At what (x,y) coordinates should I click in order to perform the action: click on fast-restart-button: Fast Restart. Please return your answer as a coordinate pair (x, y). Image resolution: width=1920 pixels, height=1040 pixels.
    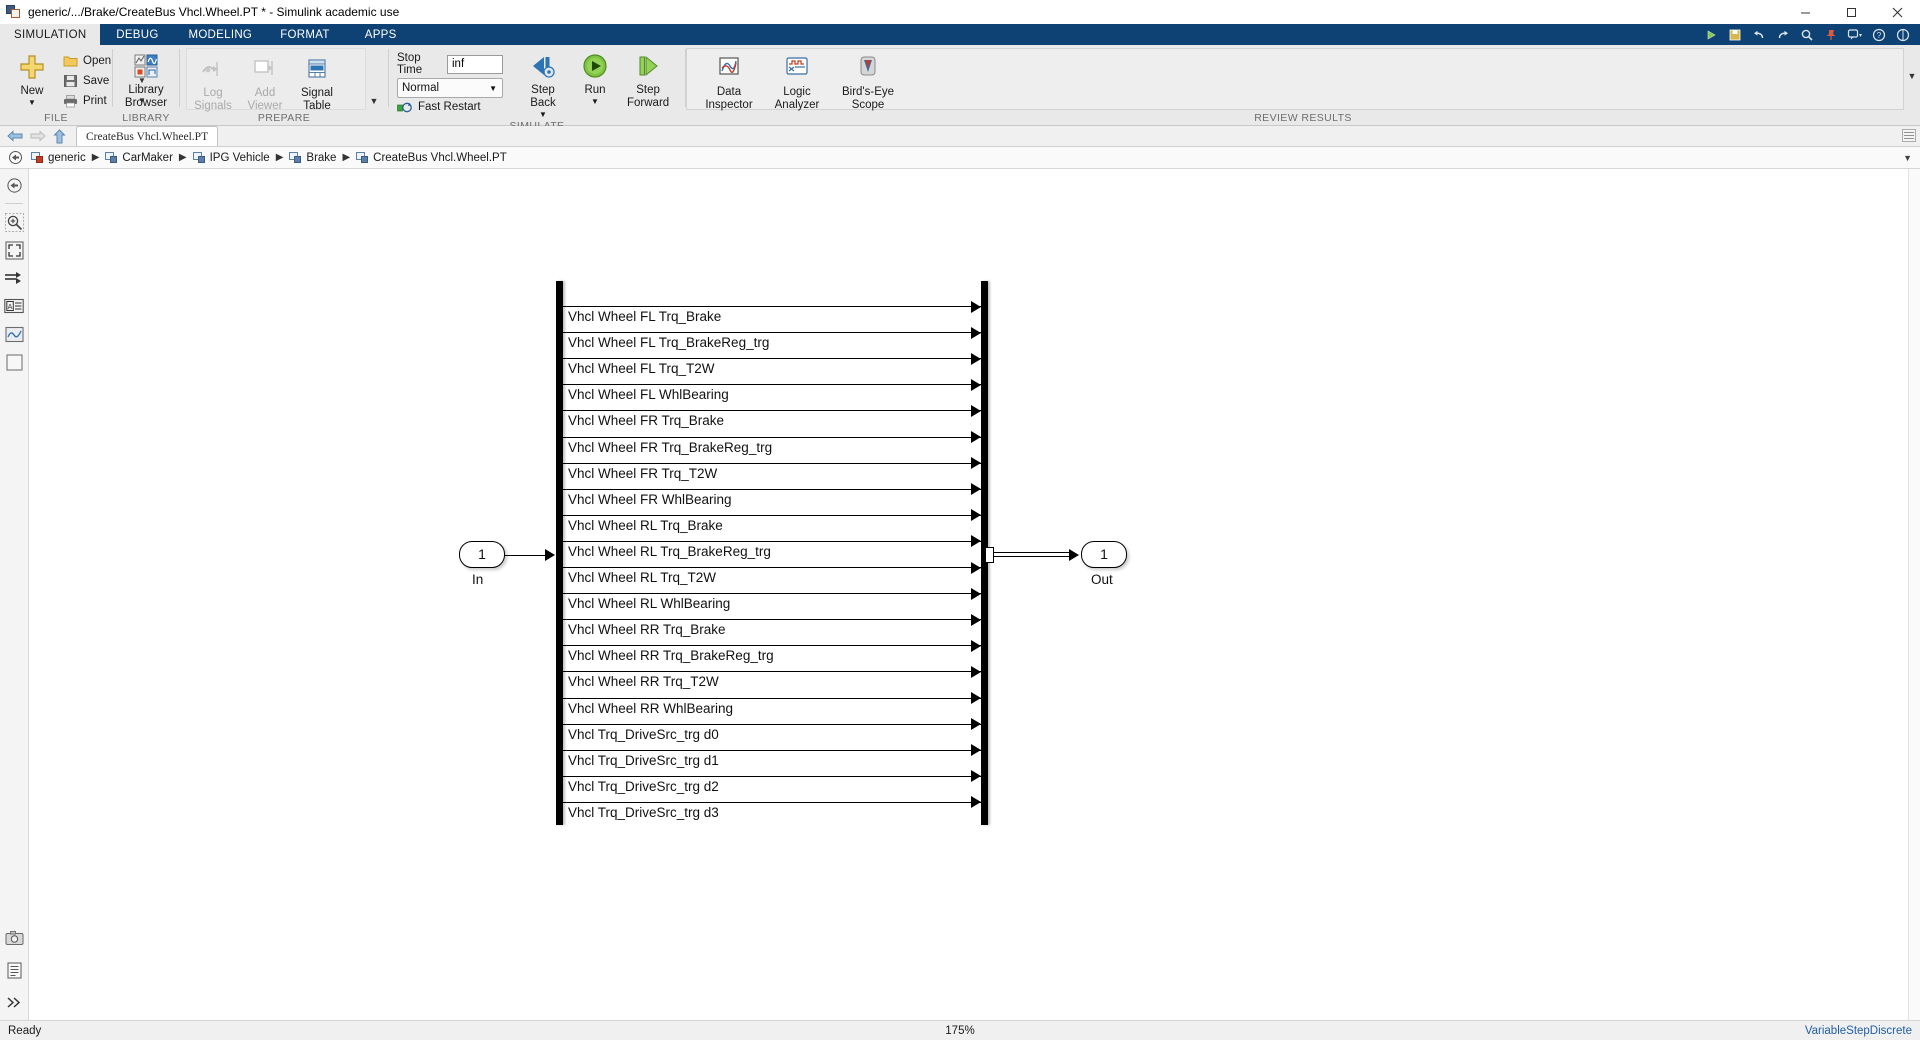
    Looking at the image, I should click on (450, 107).